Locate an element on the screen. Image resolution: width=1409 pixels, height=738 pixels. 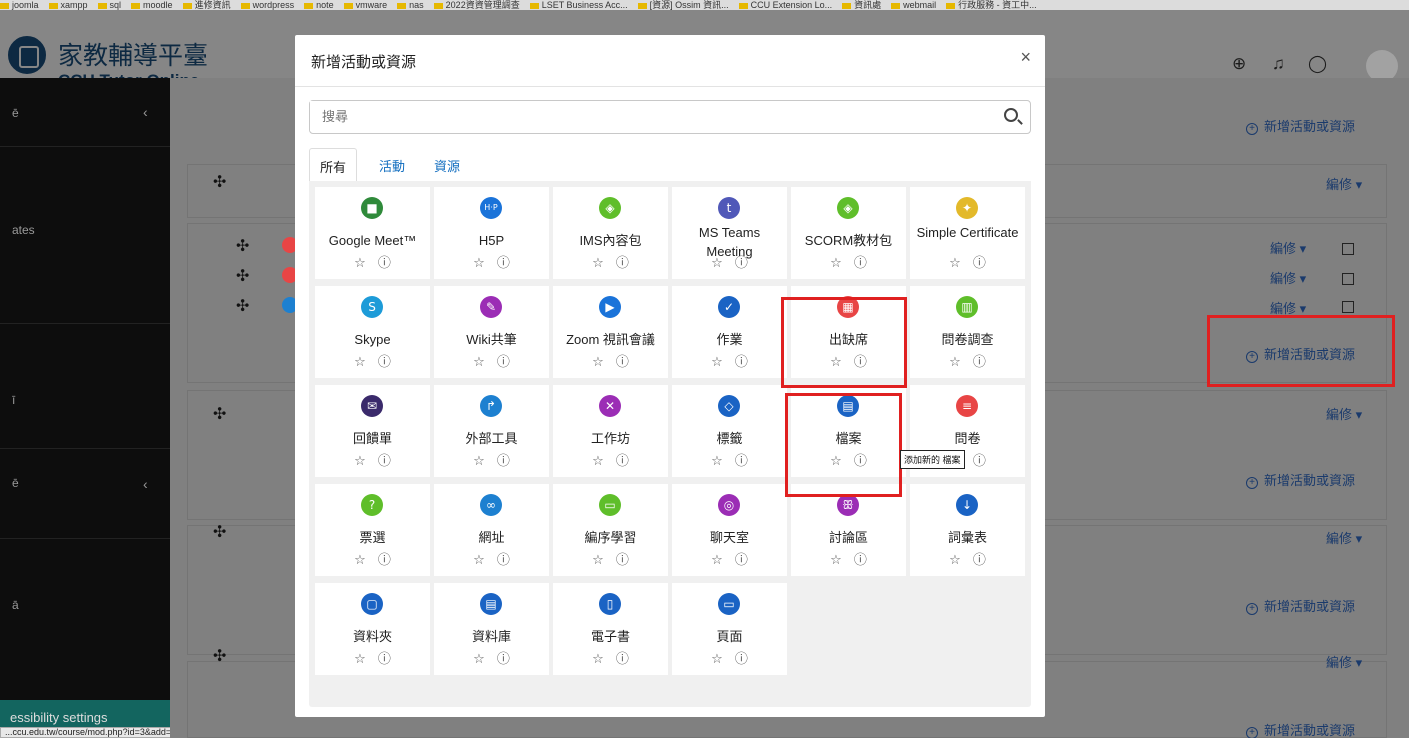
bookmark-item: moodle is located at coordinates (152, 5).